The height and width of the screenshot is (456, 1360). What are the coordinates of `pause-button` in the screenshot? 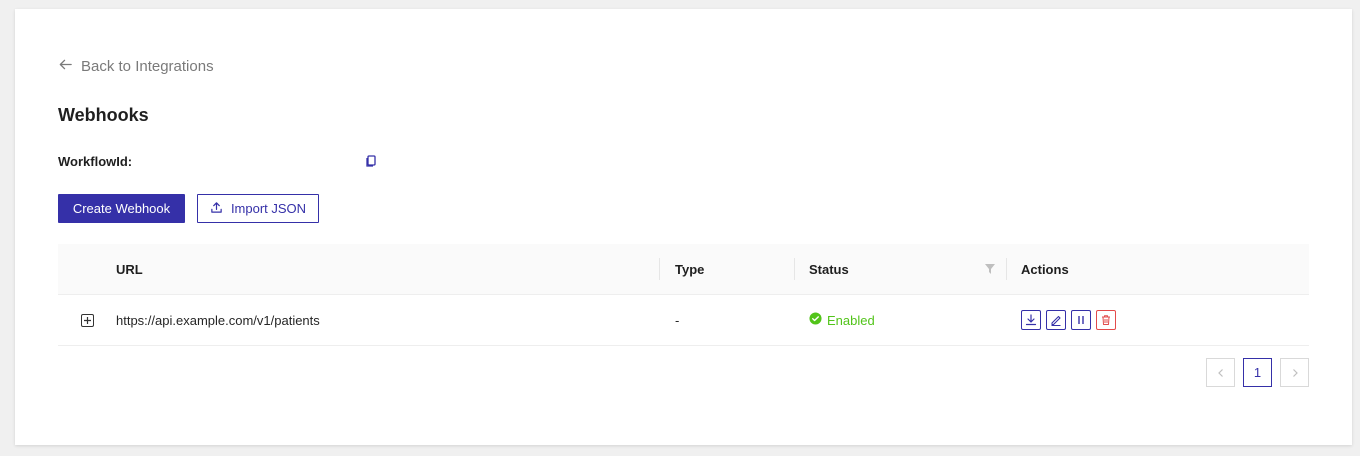 It's located at (1081, 320).